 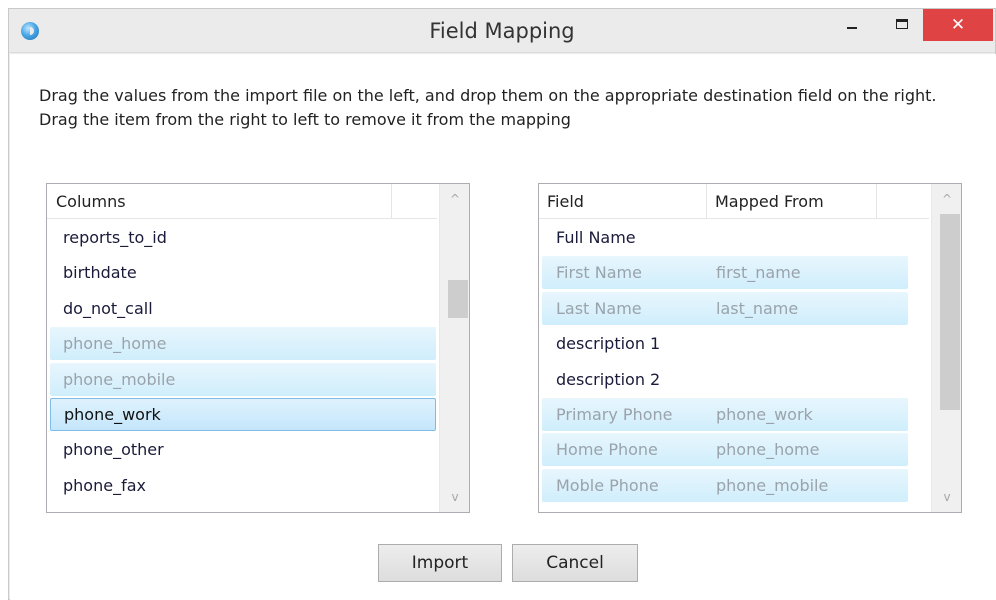 What do you see at coordinates (243, 272) in the screenshot?
I see `list-item: birthdate` at bounding box center [243, 272].